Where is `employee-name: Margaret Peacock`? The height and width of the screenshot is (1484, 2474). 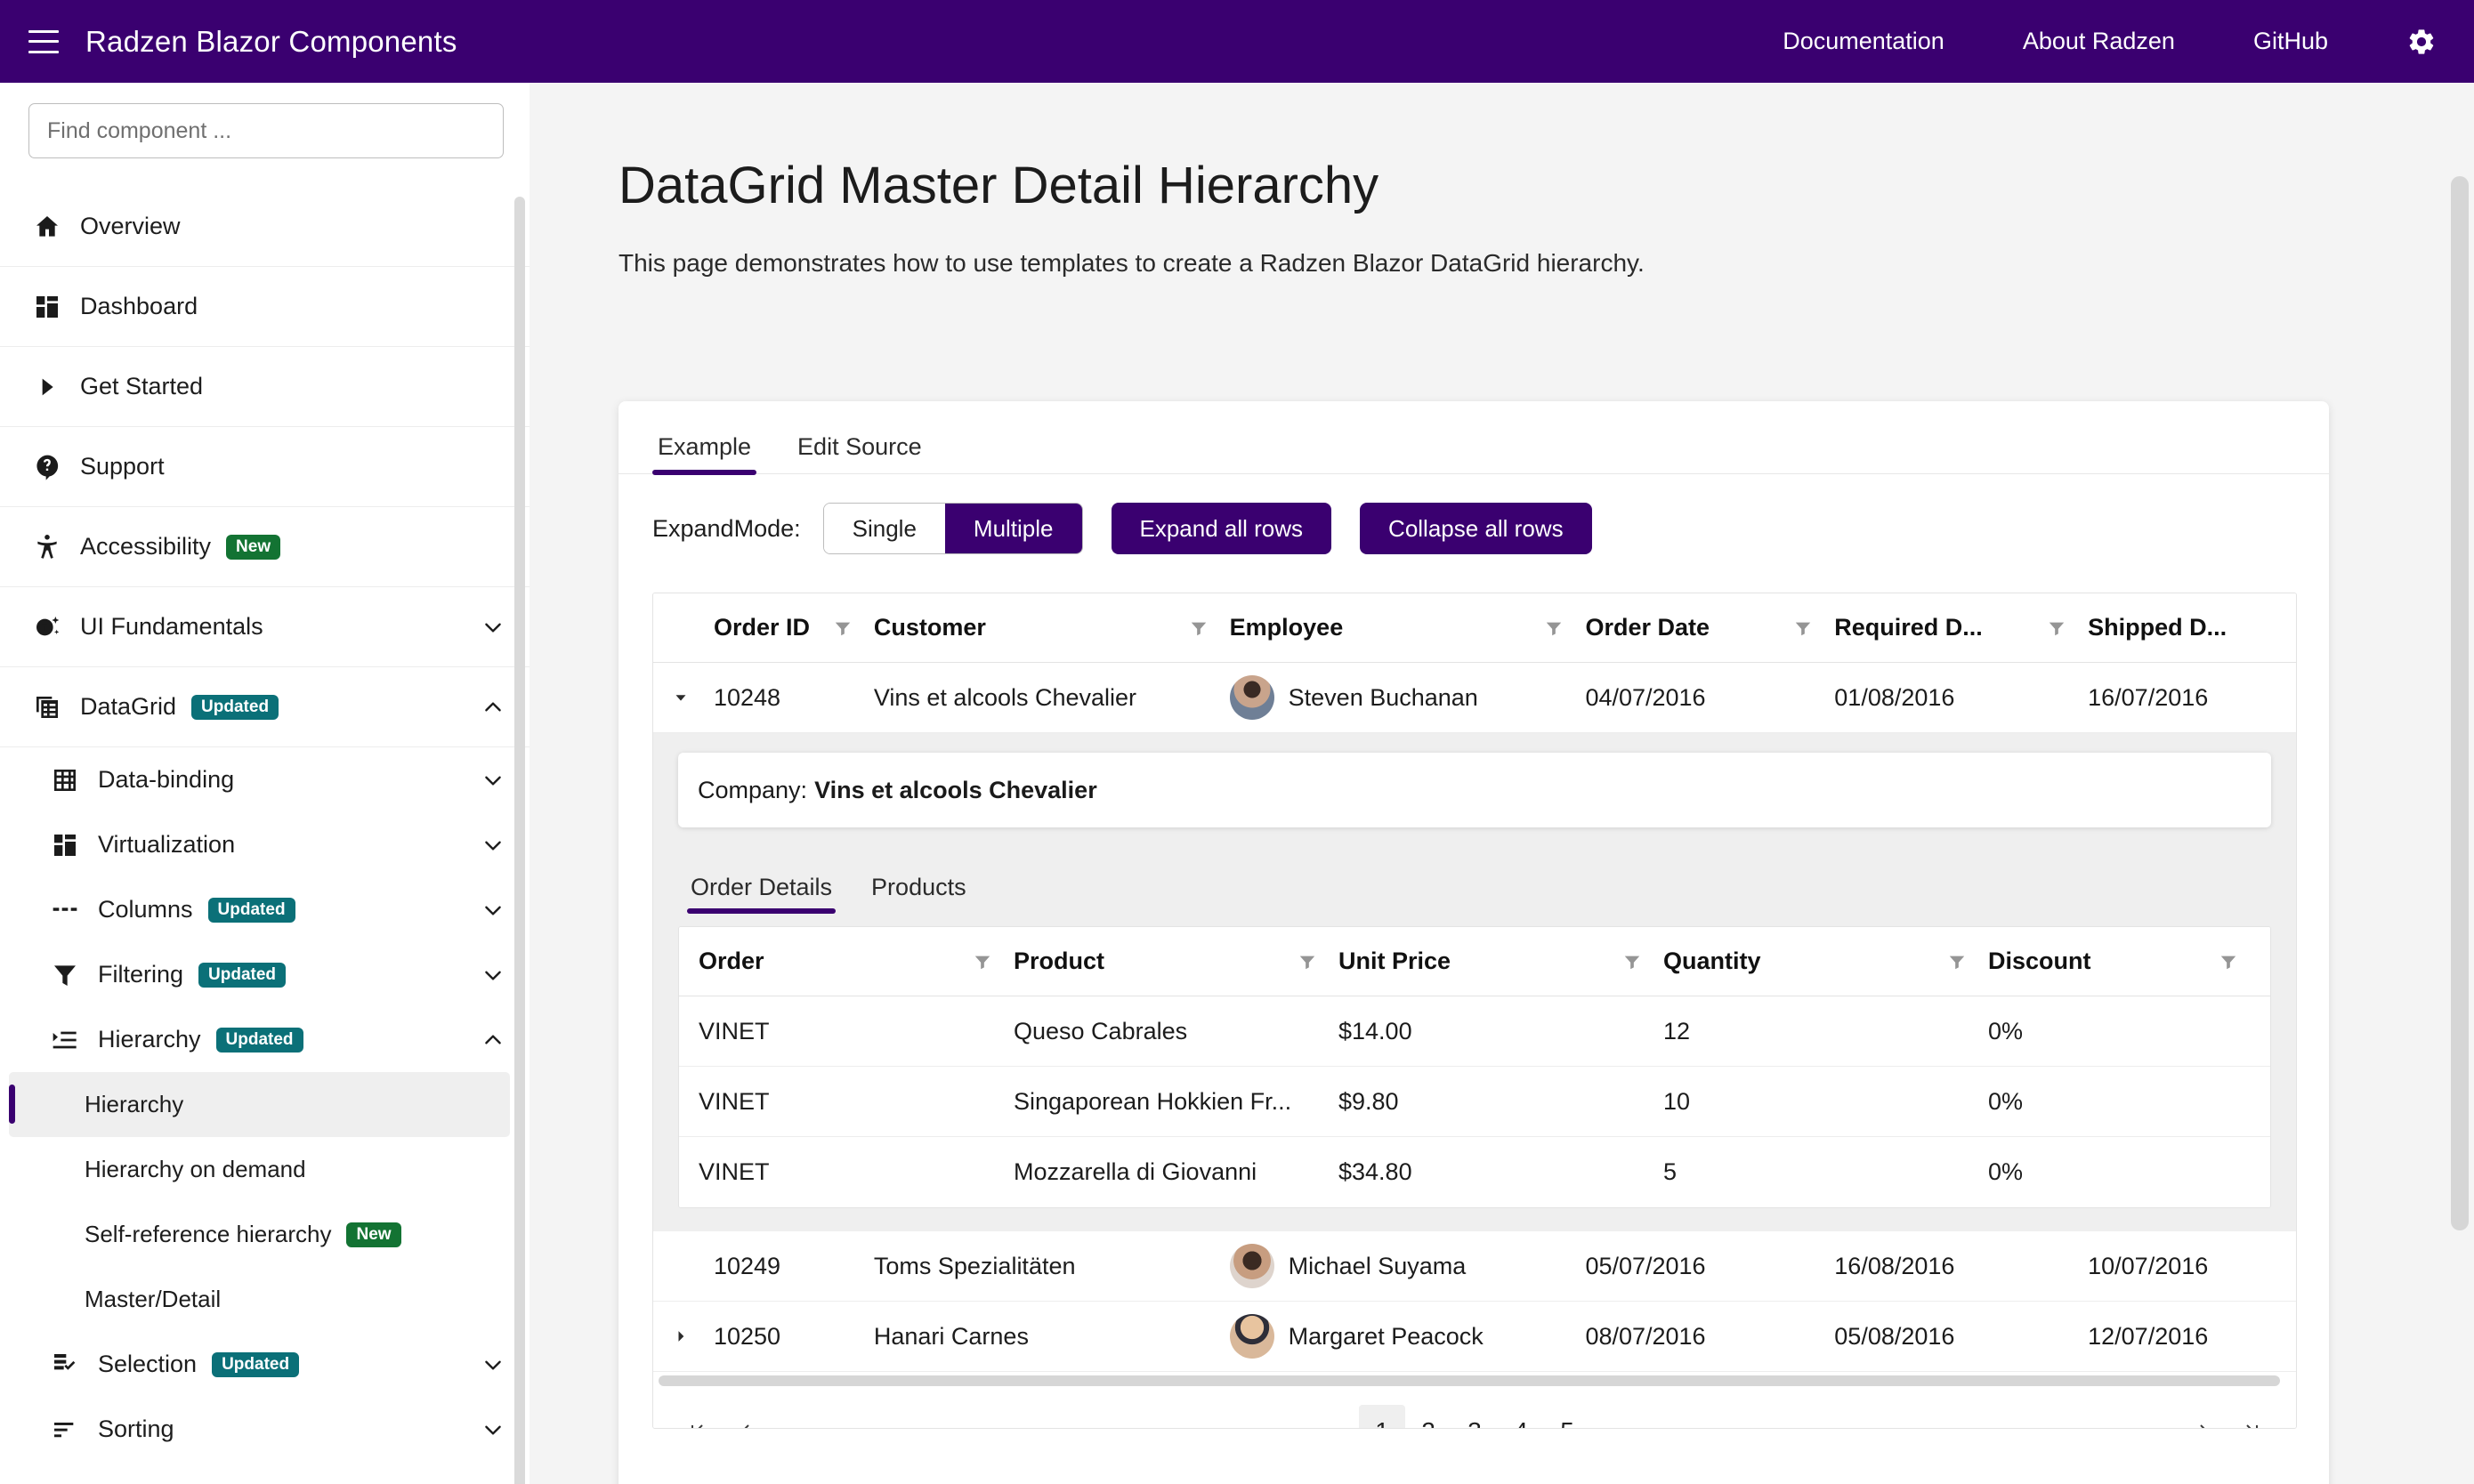 employee-name: Margaret Peacock is located at coordinates (1386, 1336).